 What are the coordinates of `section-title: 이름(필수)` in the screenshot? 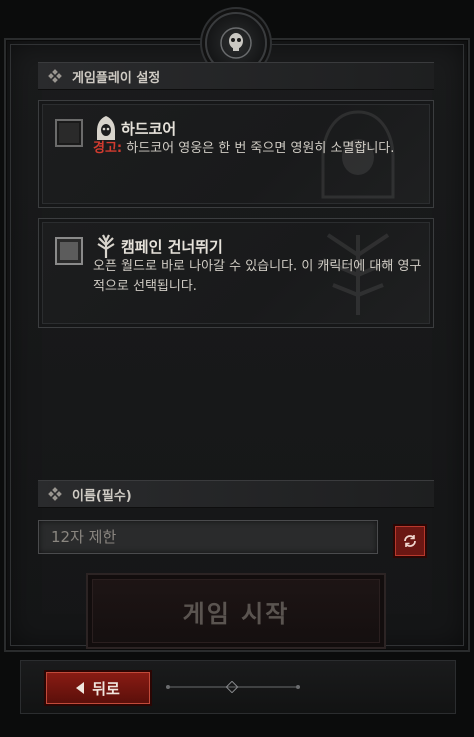 It's located at (102, 496).